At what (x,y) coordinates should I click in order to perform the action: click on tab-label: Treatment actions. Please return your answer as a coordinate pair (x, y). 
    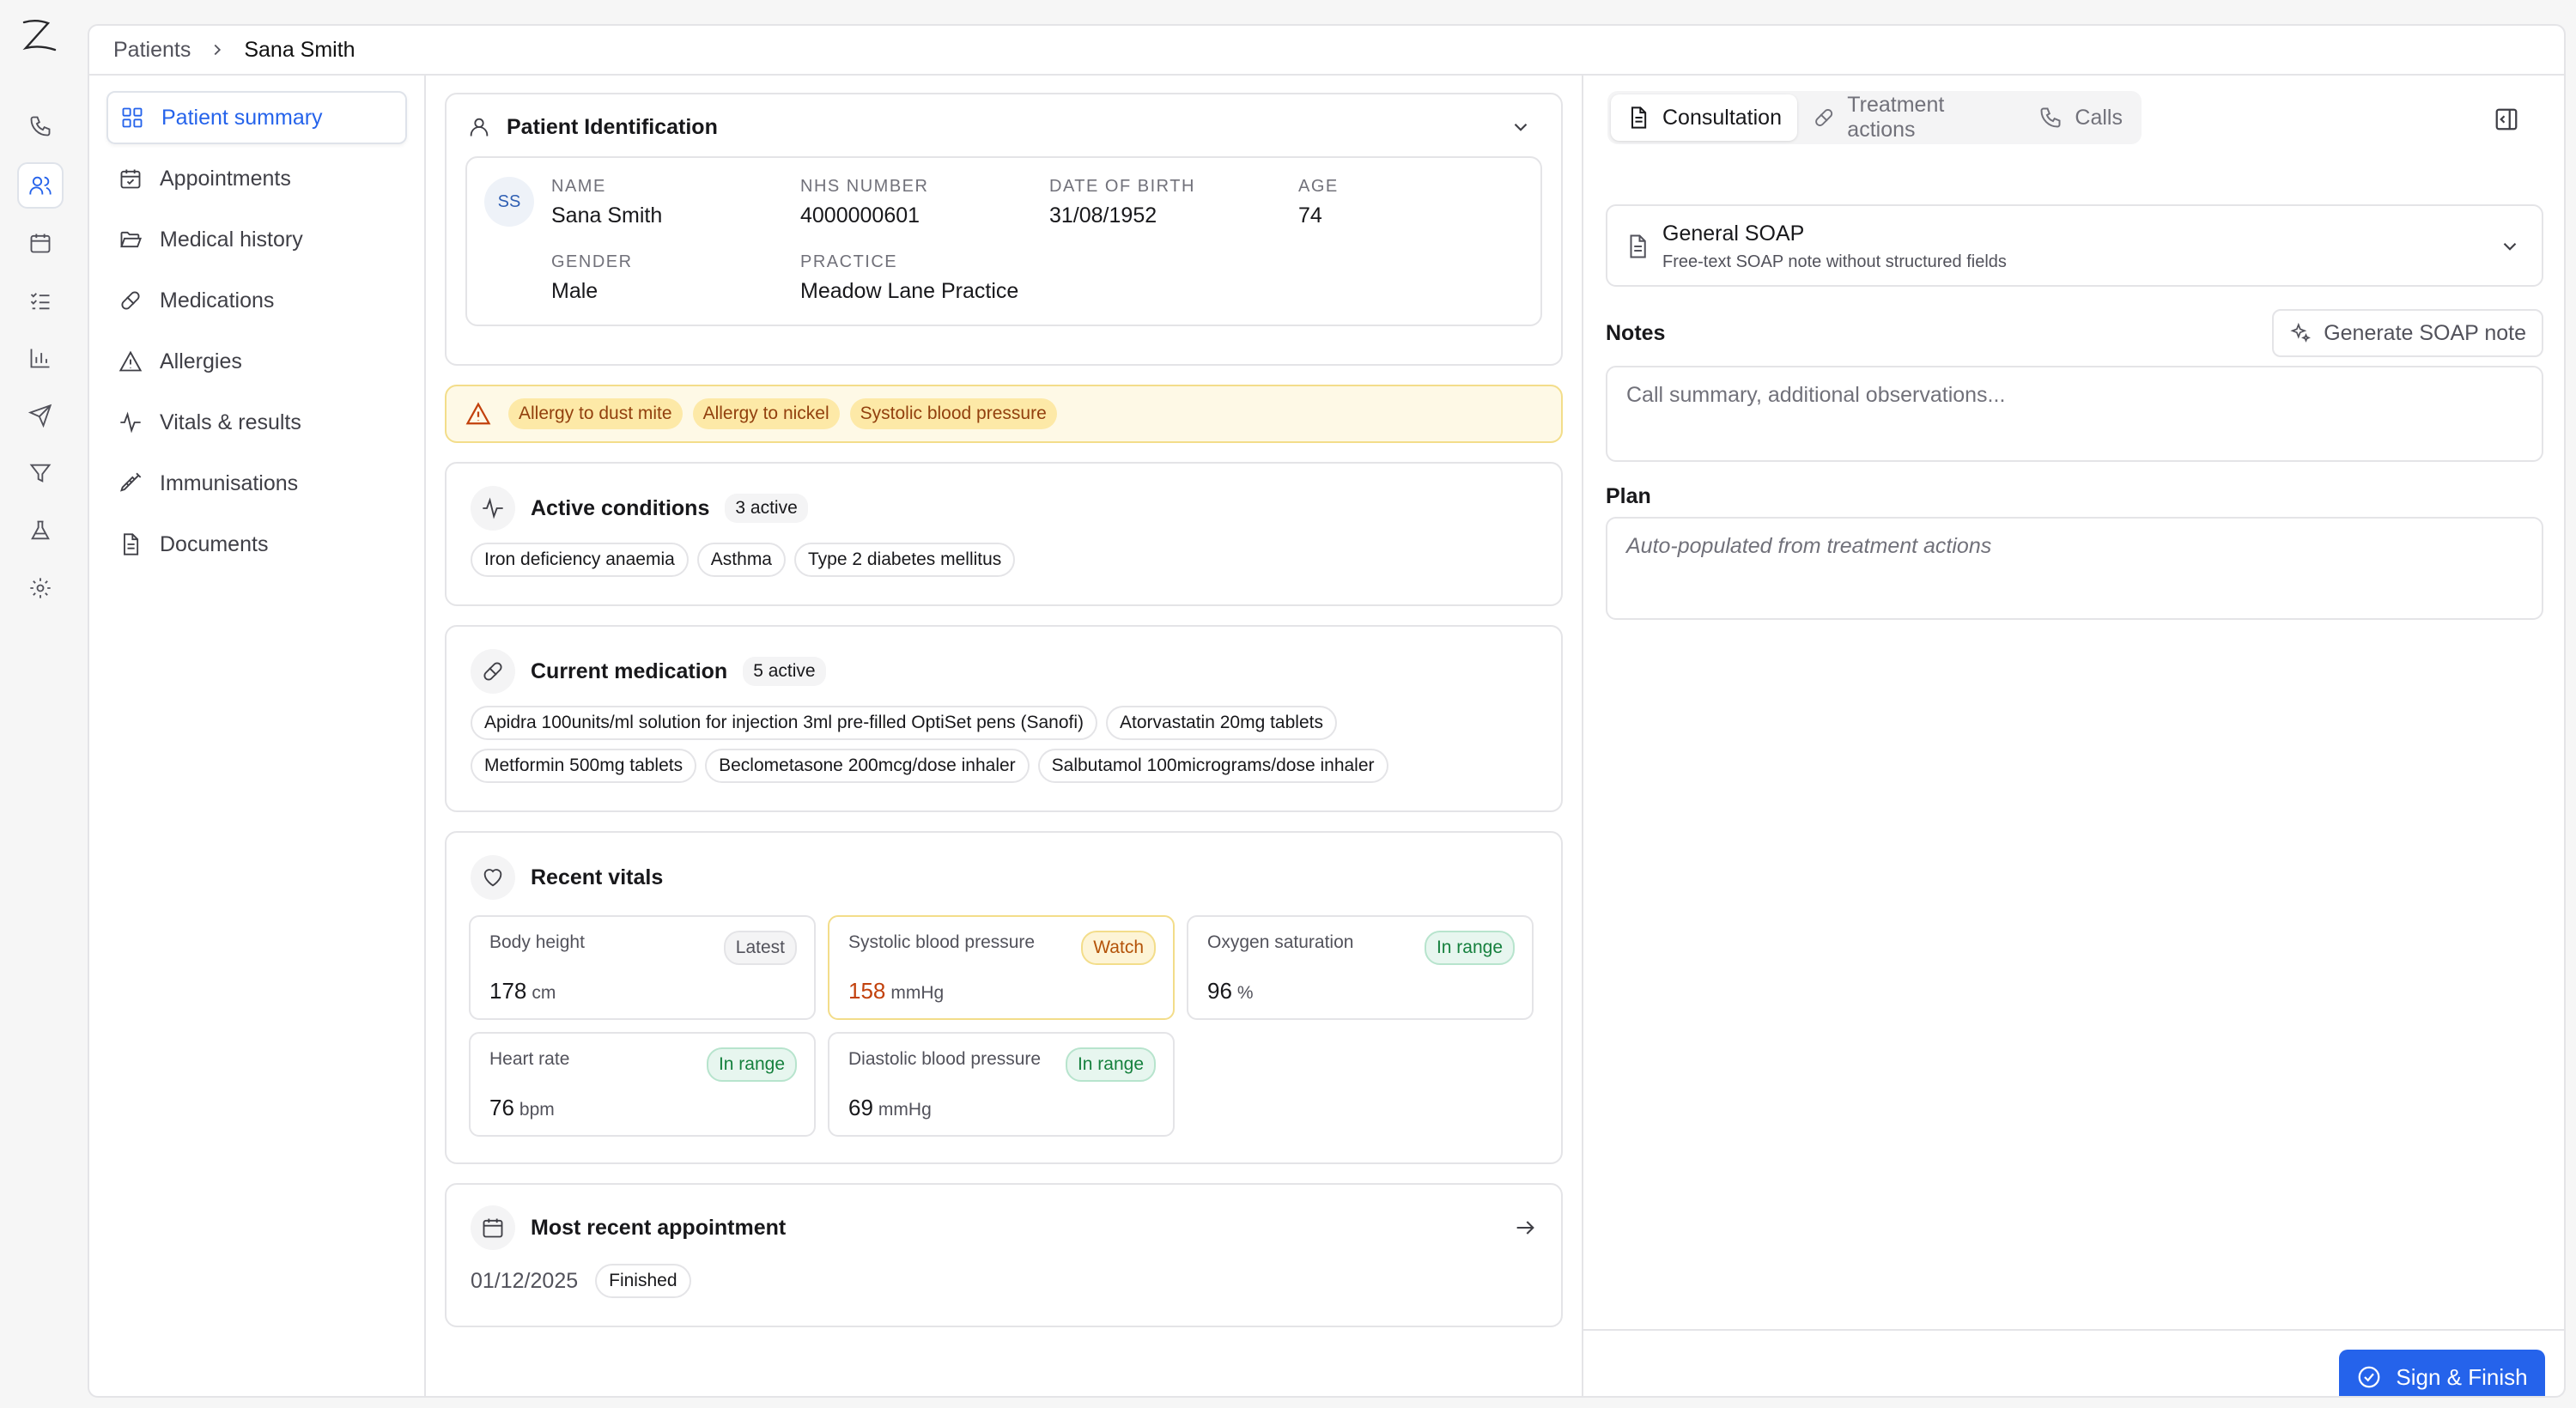
    Looking at the image, I should click on (1896, 118).